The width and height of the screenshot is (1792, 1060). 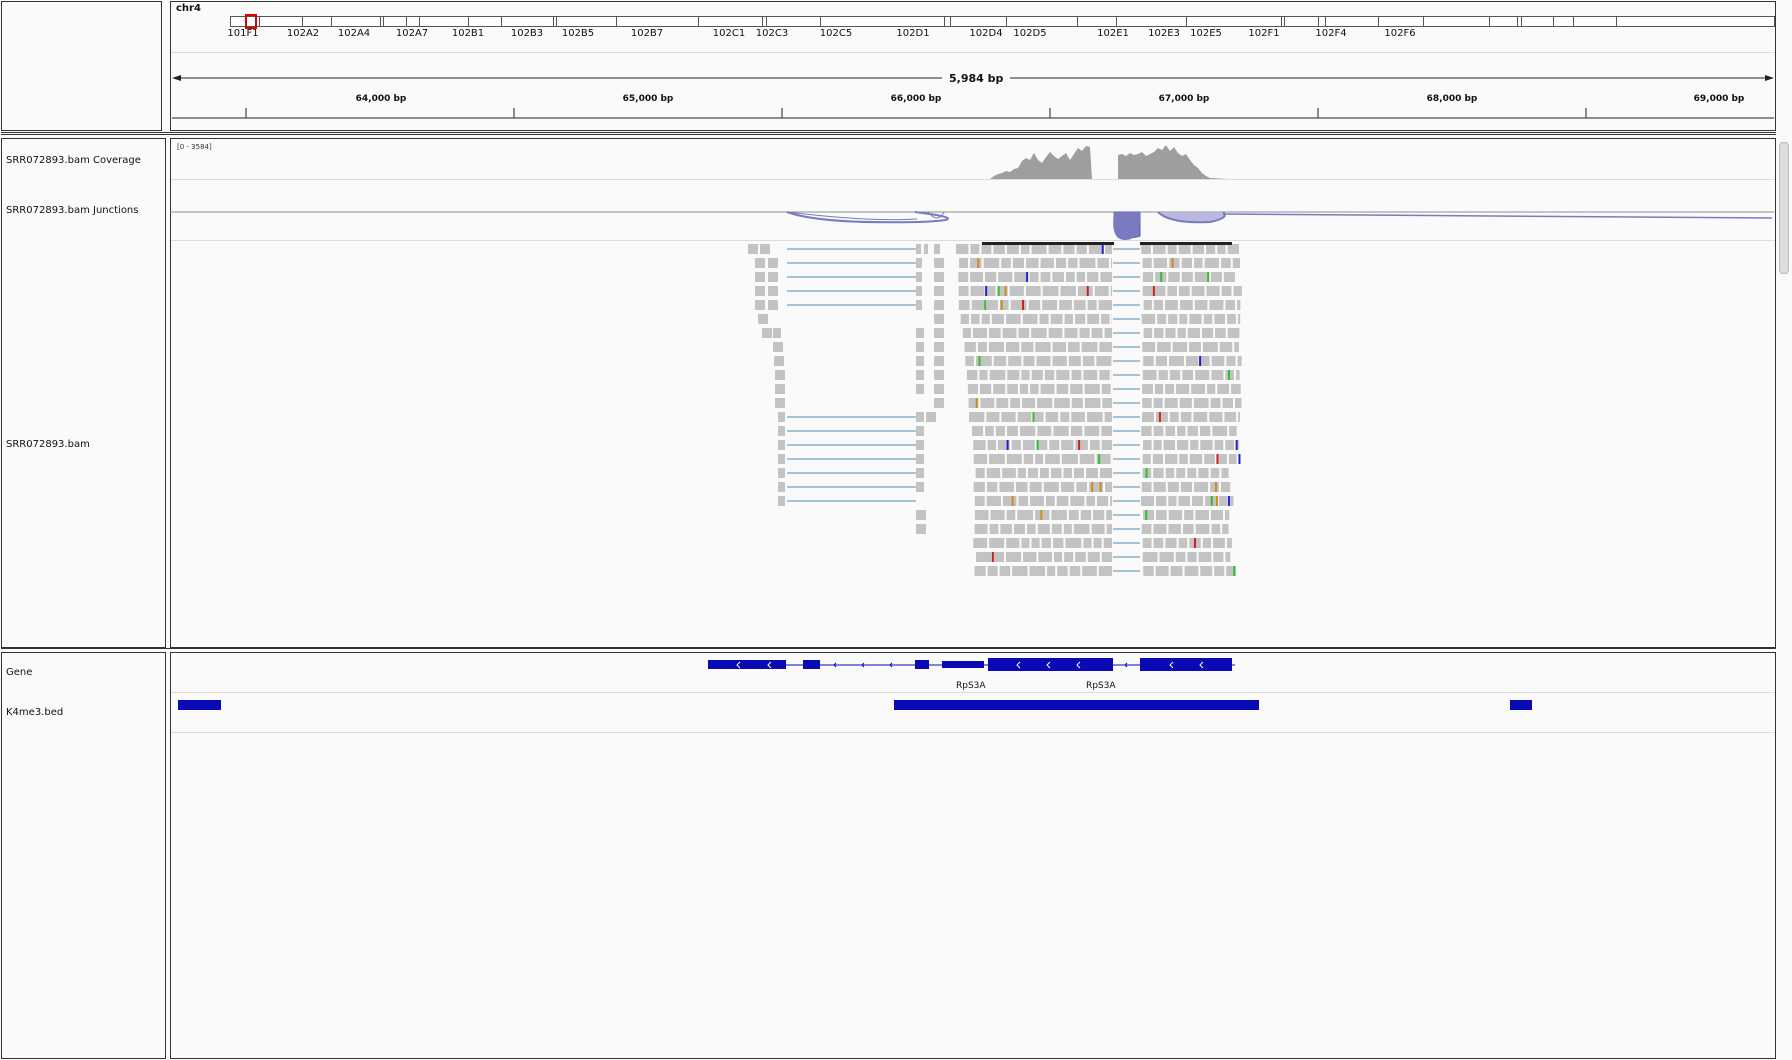 I want to click on ruler-tick-label: 68,000 bp, so click(x=1452, y=99).